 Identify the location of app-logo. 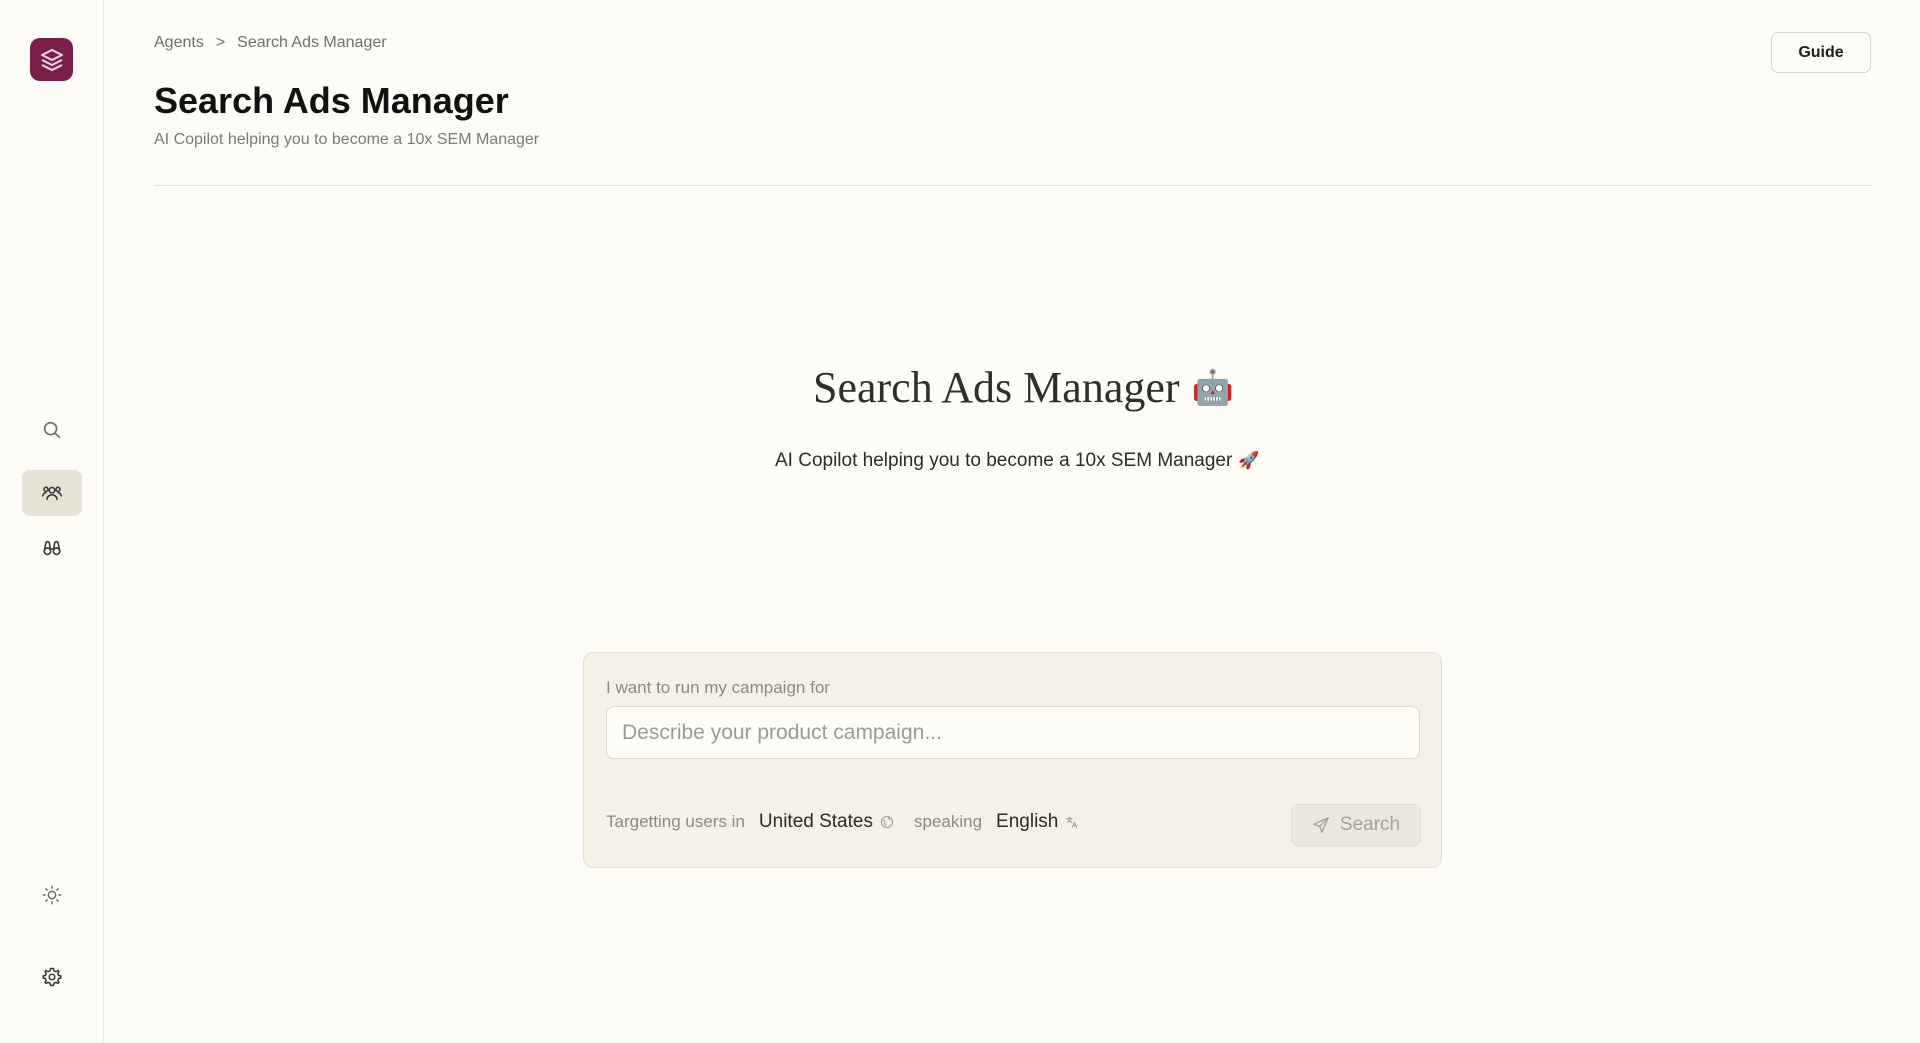
(51, 59).